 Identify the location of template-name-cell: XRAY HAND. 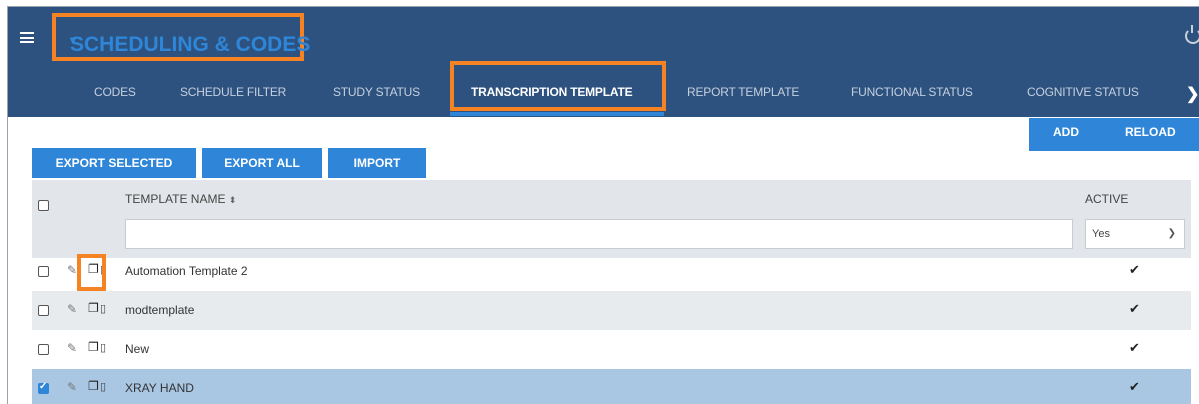
(159, 388).